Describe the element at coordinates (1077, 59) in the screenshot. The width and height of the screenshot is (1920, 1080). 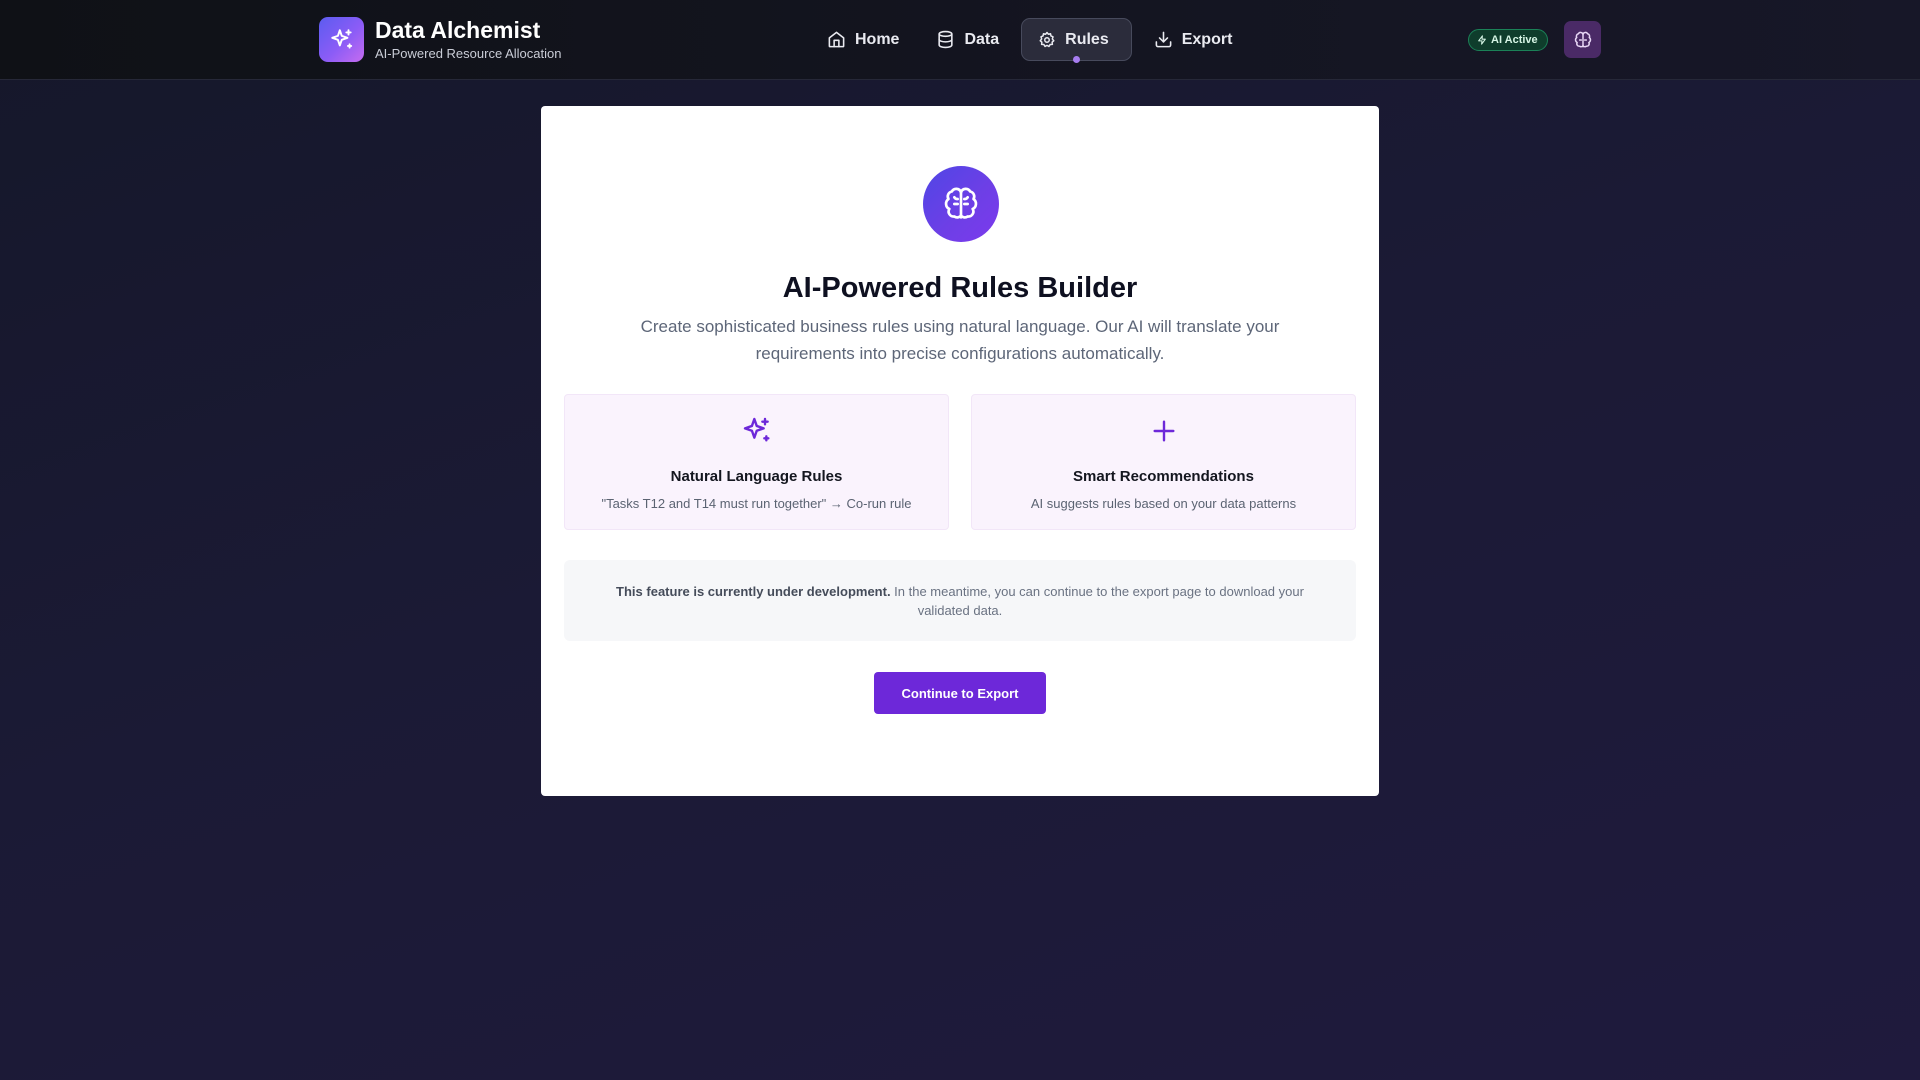
I see `active-indicator-dot` at that location.